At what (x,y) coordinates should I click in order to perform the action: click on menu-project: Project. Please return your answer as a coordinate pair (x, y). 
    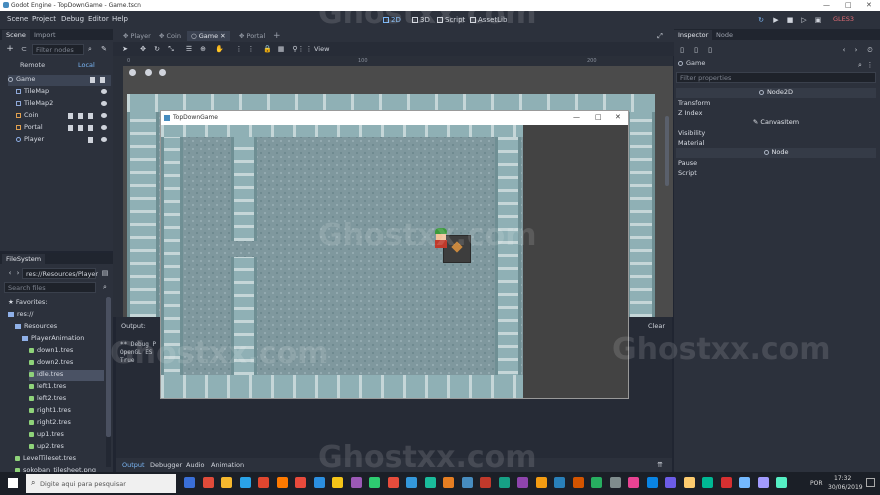
    Looking at the image, I should click on (44, 19).